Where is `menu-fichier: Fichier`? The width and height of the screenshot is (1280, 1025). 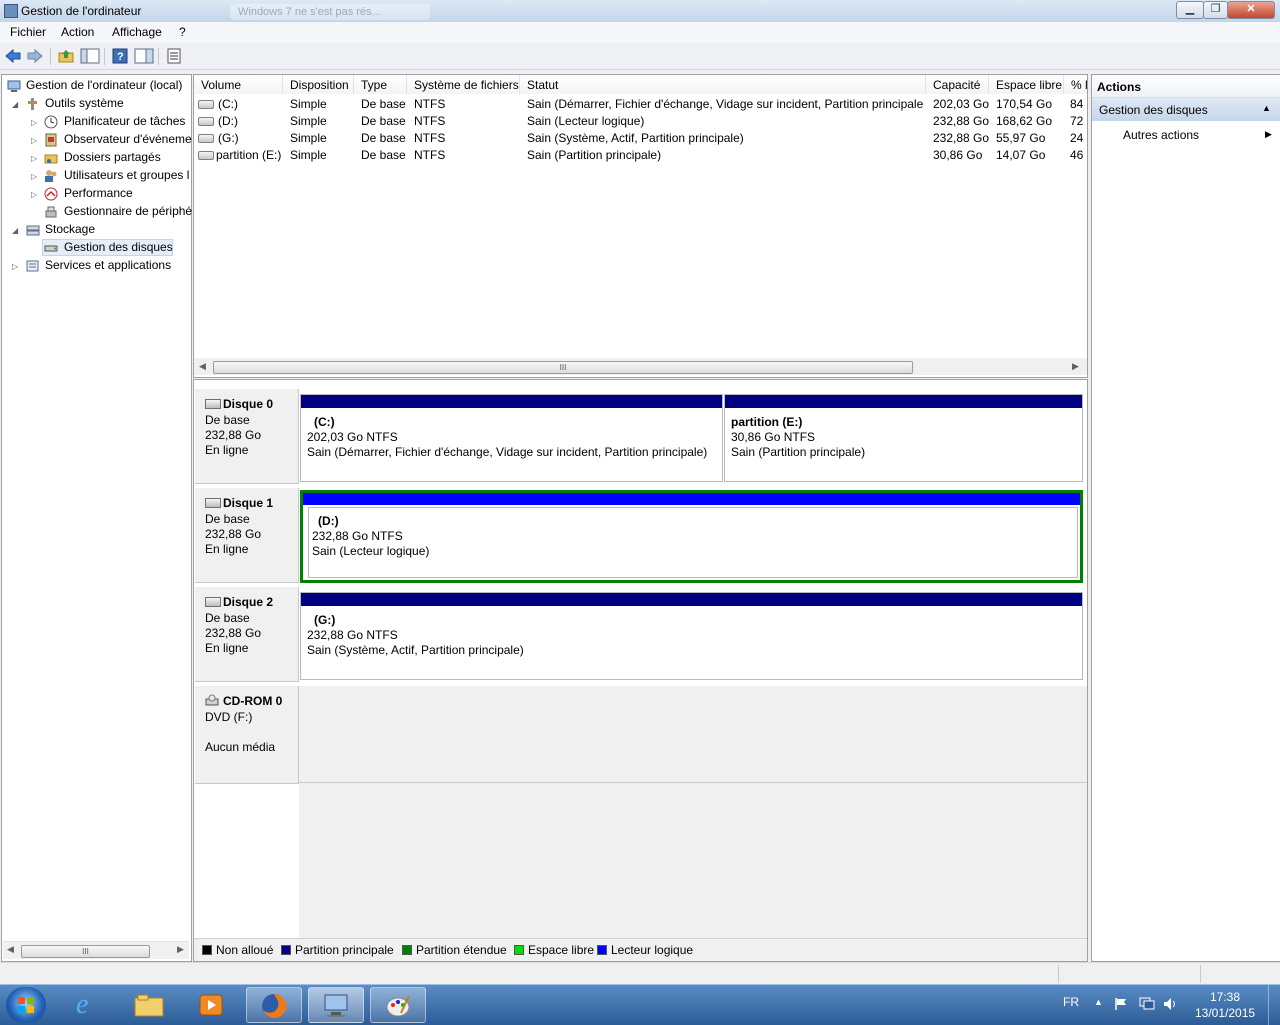
menu-fichier: Fichier is located at coordinates (28, 32).